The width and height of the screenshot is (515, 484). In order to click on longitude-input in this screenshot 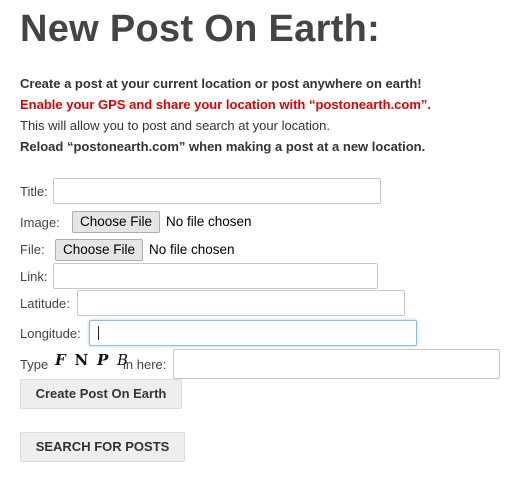, I will do `click(253, 333)`.